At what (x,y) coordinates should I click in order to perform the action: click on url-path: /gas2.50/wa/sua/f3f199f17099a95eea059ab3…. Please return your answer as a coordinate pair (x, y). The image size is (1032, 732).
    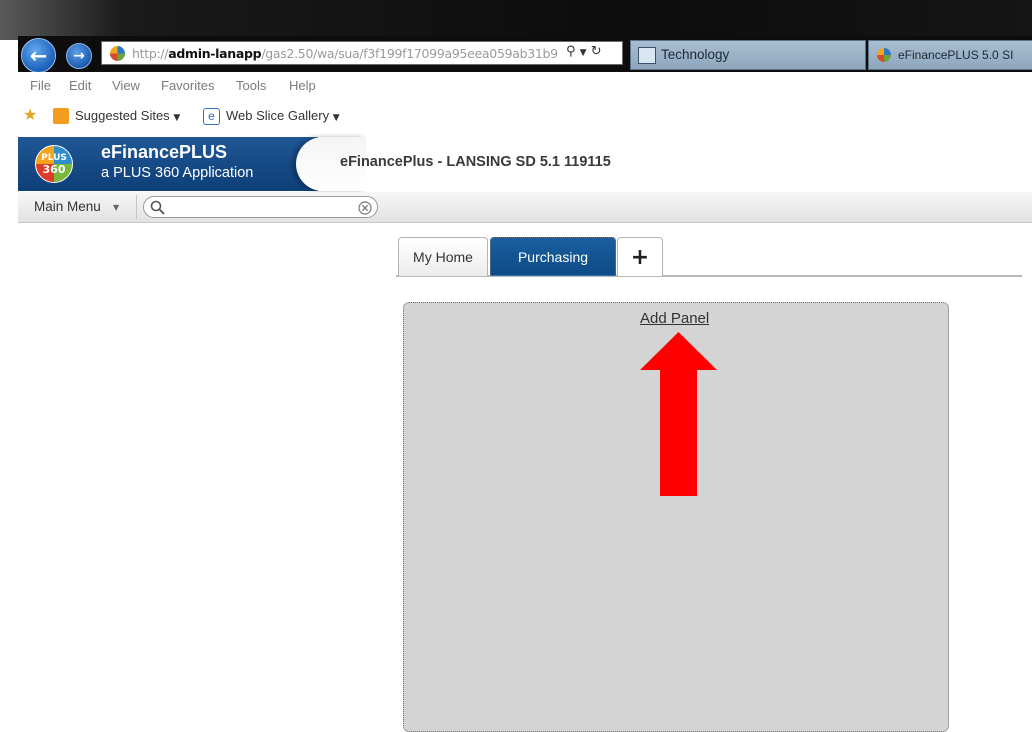
    Looking at the image, I should click on (409, 53).